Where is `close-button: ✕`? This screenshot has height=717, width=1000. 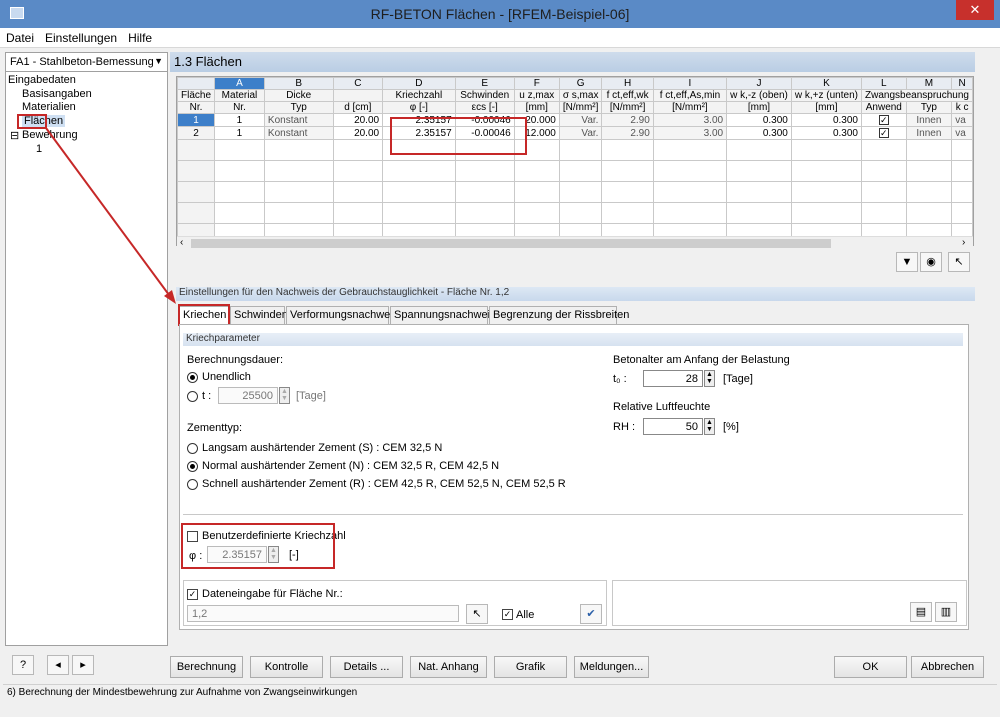
close-button: ✕ is located at coordinates (975, 10).